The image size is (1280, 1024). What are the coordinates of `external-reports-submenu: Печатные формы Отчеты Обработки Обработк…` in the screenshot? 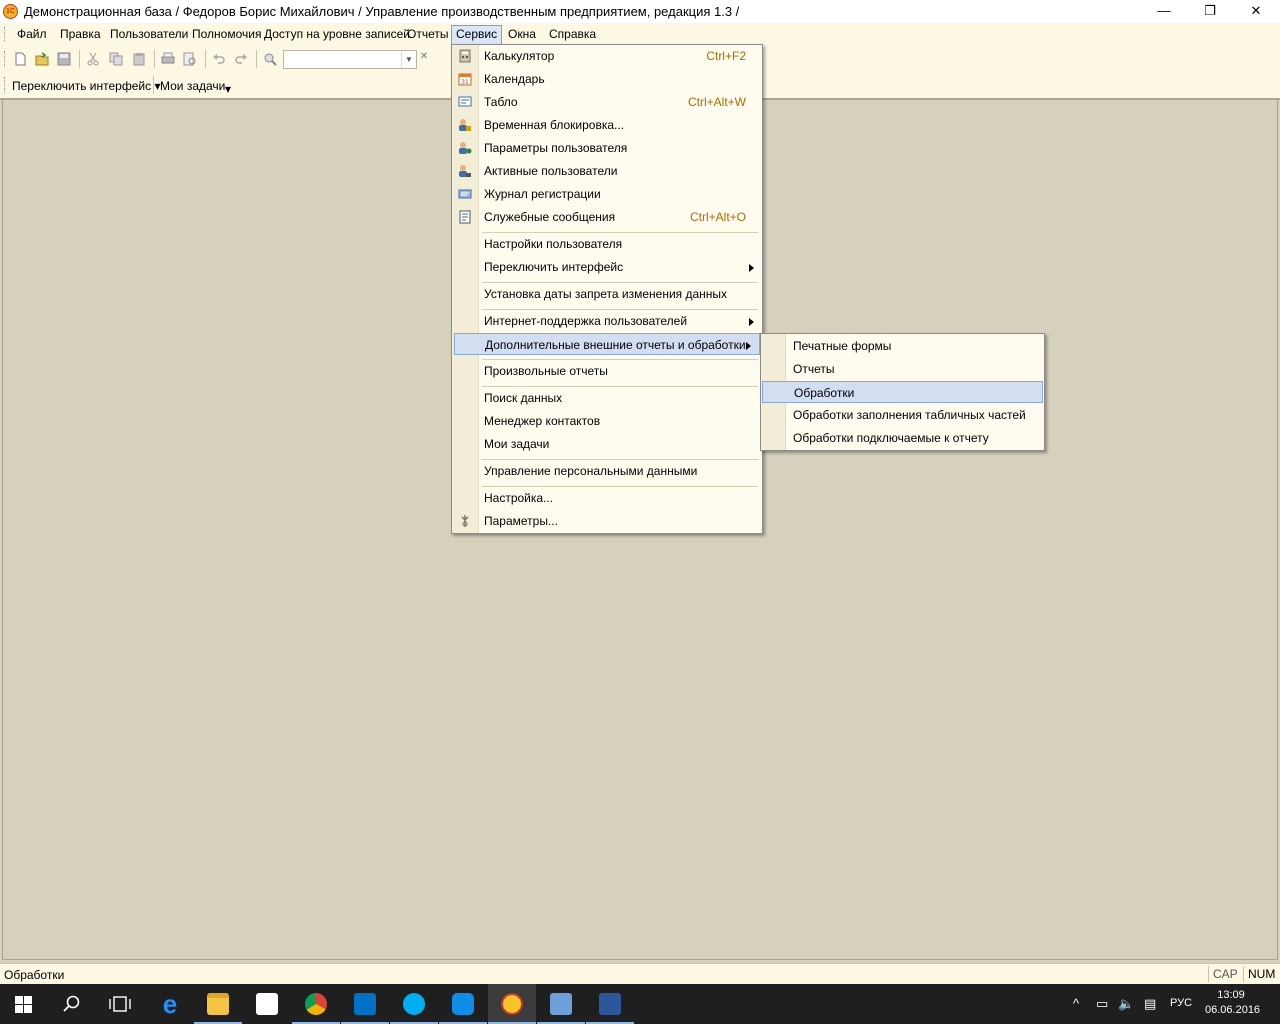 It's located at (902, 392).